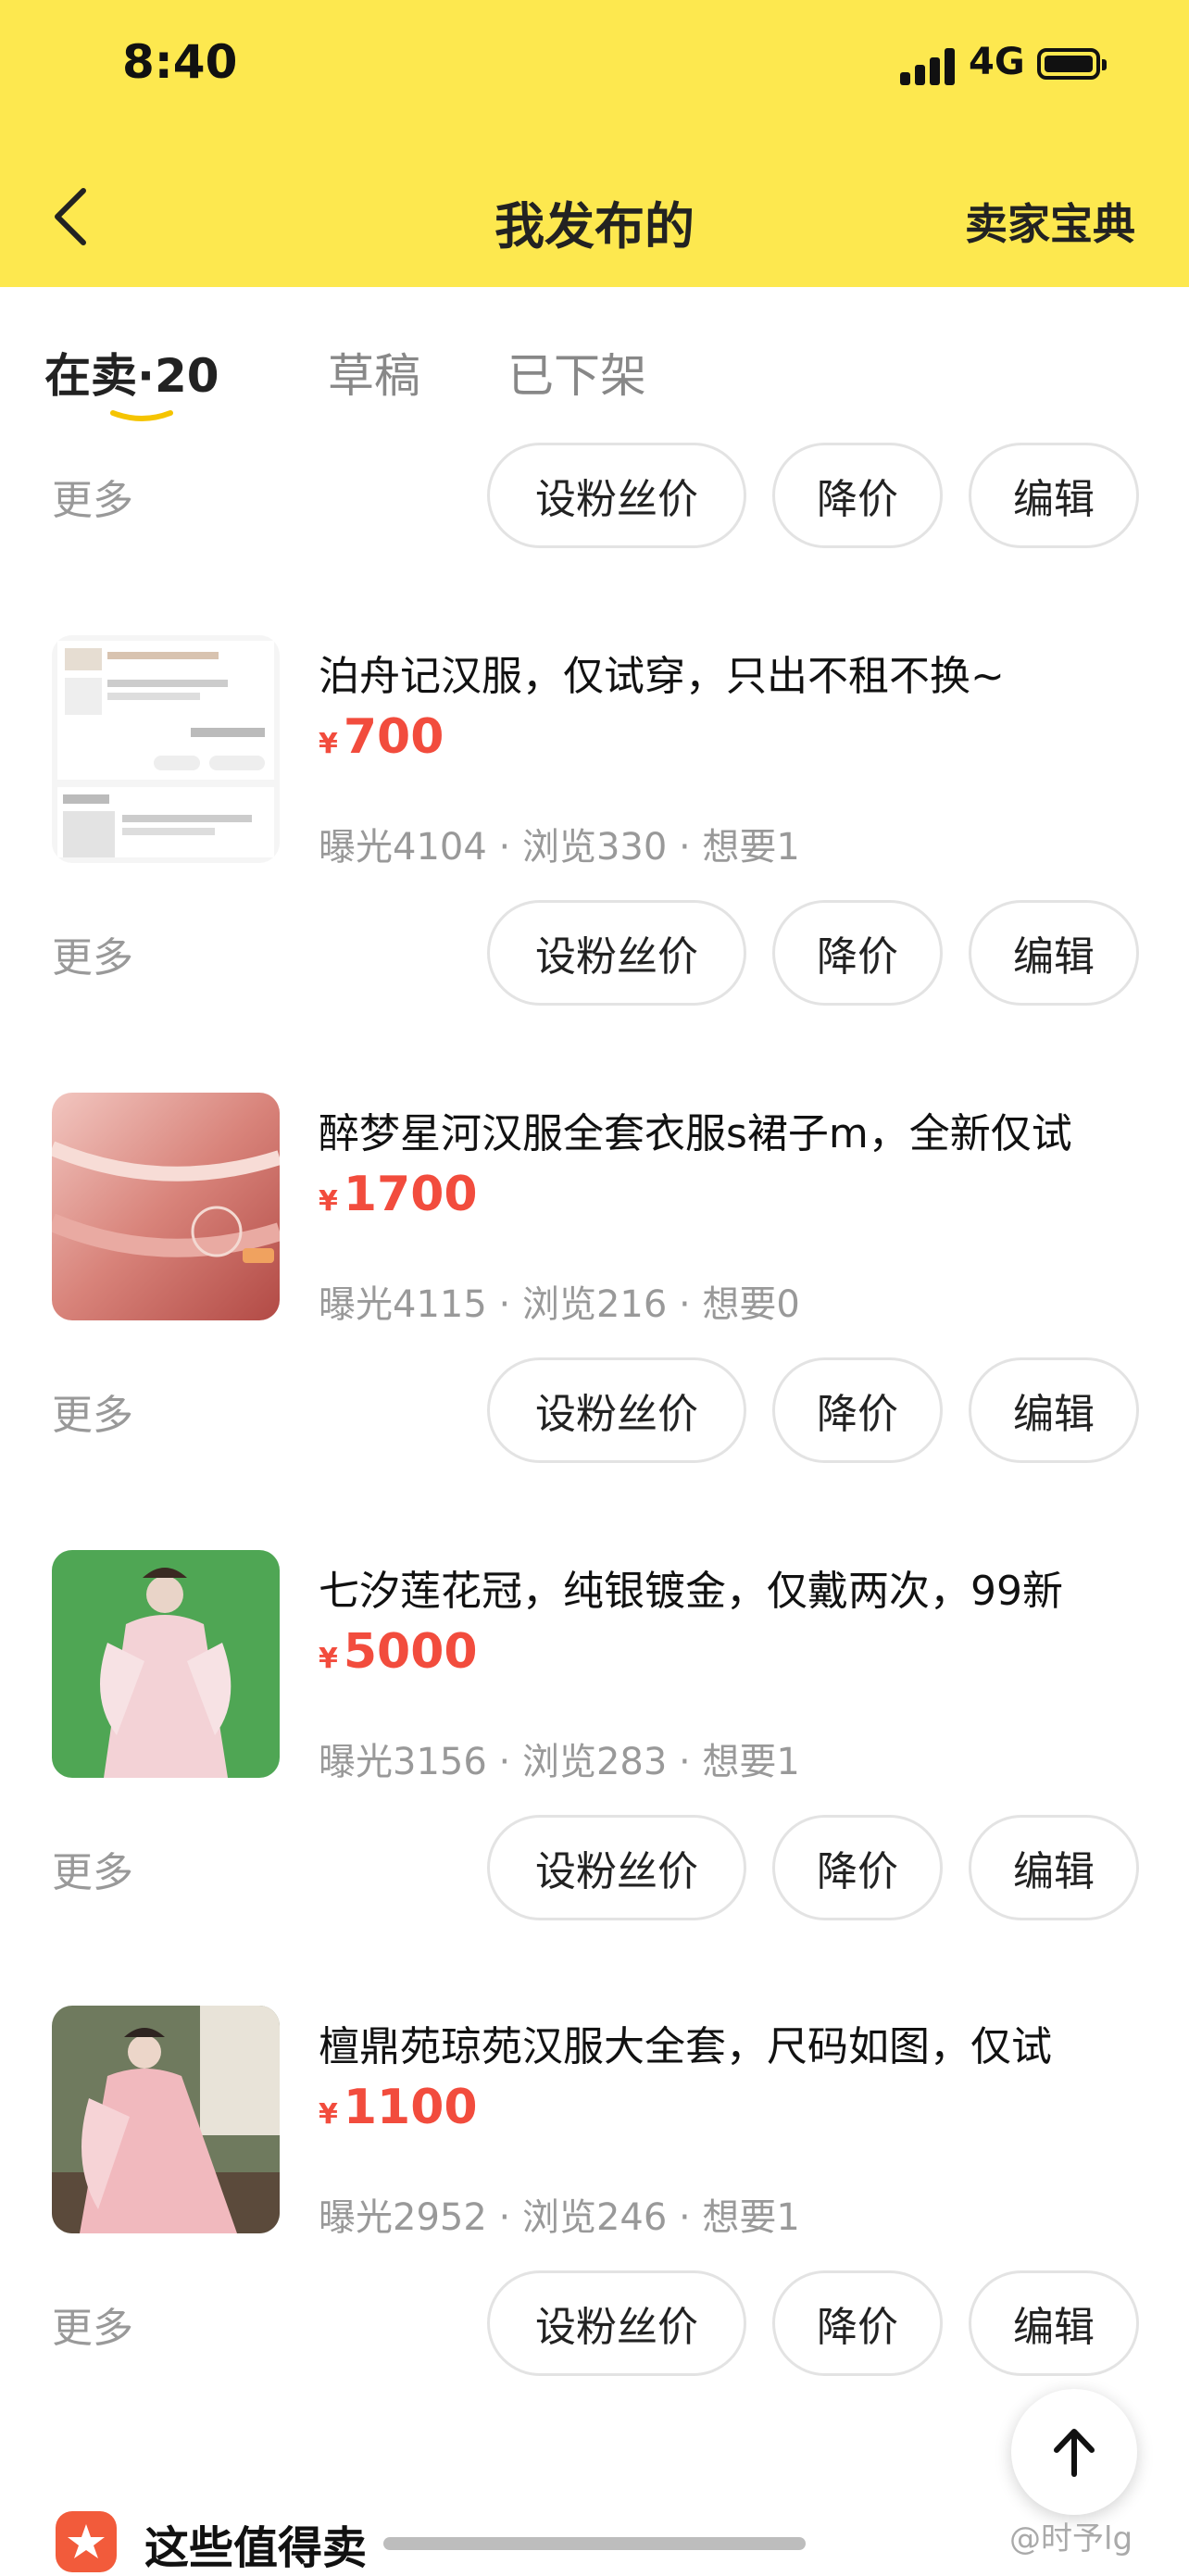 Image resolution: width=1189 pixels, height=2576 pixels. Describe the element at coordinates (576, 372) in the screenshot. I see `tab-delisted: 已下架` at that location.